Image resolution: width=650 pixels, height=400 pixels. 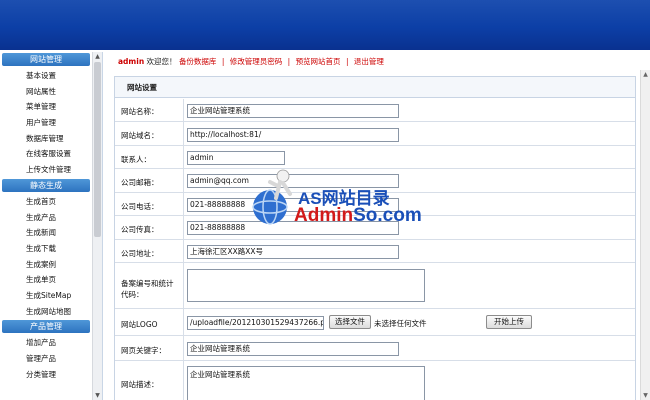 What do you see at coordinates (46, 296) in the screenshot?
I see `sidebar-item-gen-sitemap: 生成SiteMap` at bounding box center [46, 296].